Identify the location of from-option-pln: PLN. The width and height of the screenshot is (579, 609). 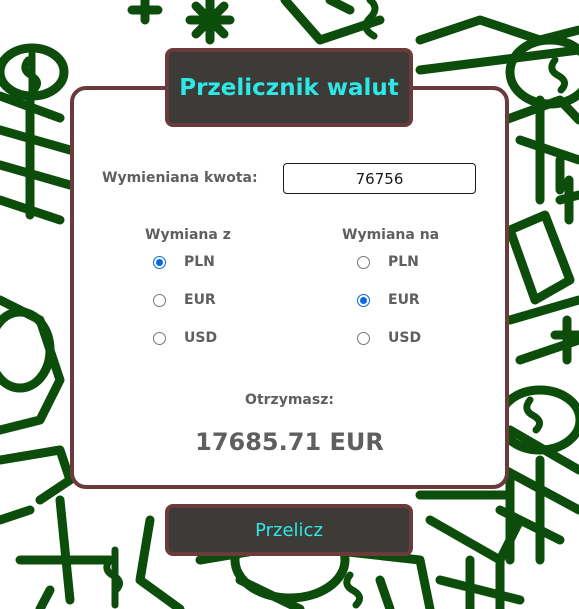
(184, 262).